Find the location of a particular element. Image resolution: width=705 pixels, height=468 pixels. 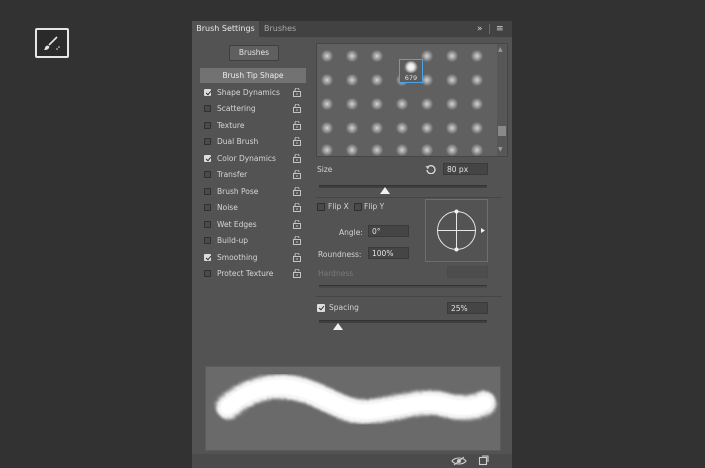

size-slider-thumb is located at coordinates (385, 190).